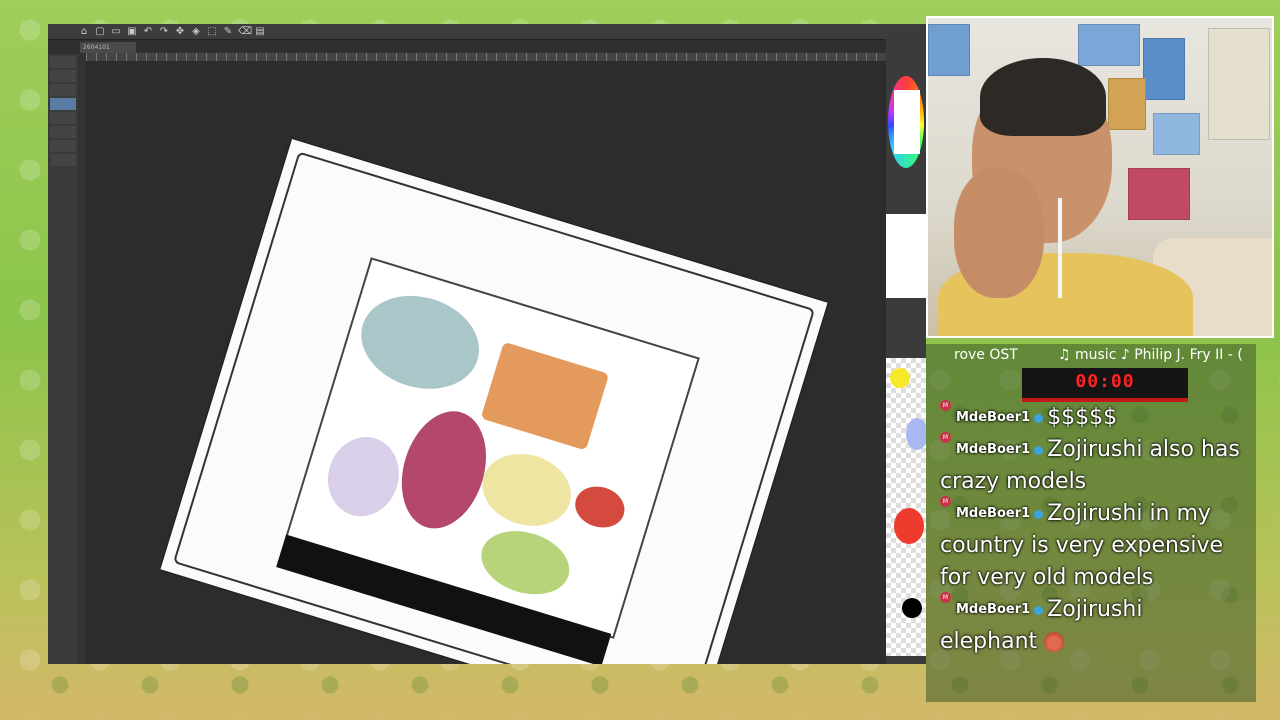  What do you see at coordinates (526, 490) in the screenshot?
I see `figure-yellow` at bounding box center [526, 490].